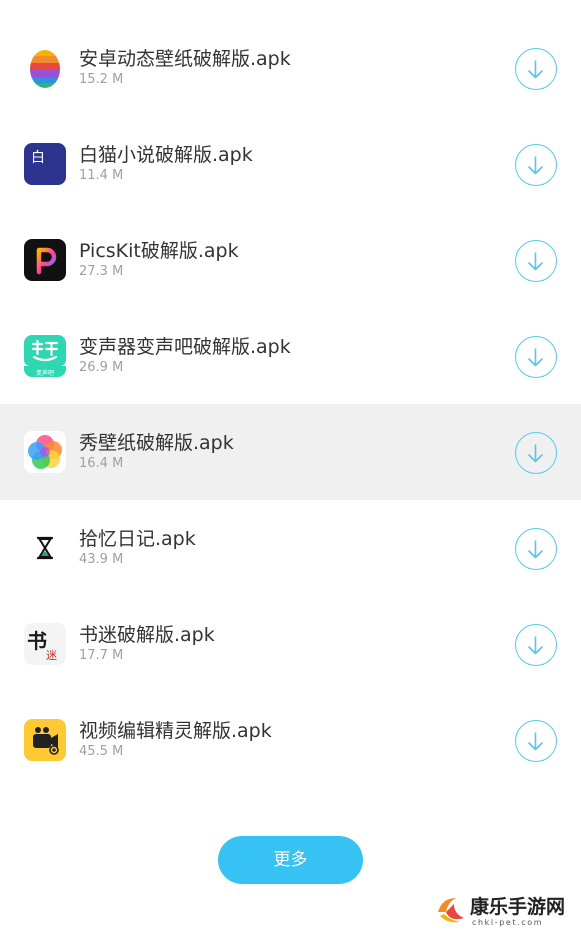  What do you see at coordinates (156, 443) in the screenshot?
I see `file-name: 秀壁纸破解版.apk` at bounding box center [156, 443].